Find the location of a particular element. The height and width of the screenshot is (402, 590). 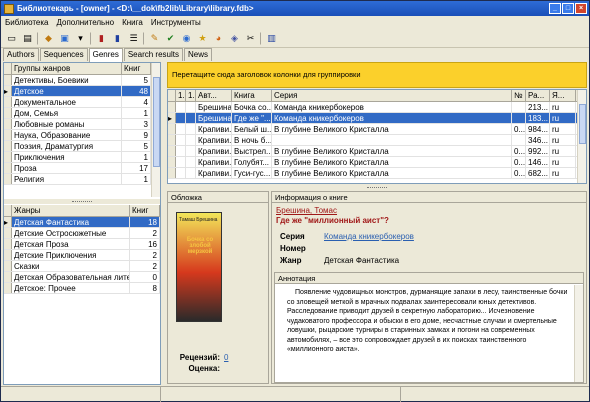

table-row: Проза 17 is located at coordinates (82, 168).